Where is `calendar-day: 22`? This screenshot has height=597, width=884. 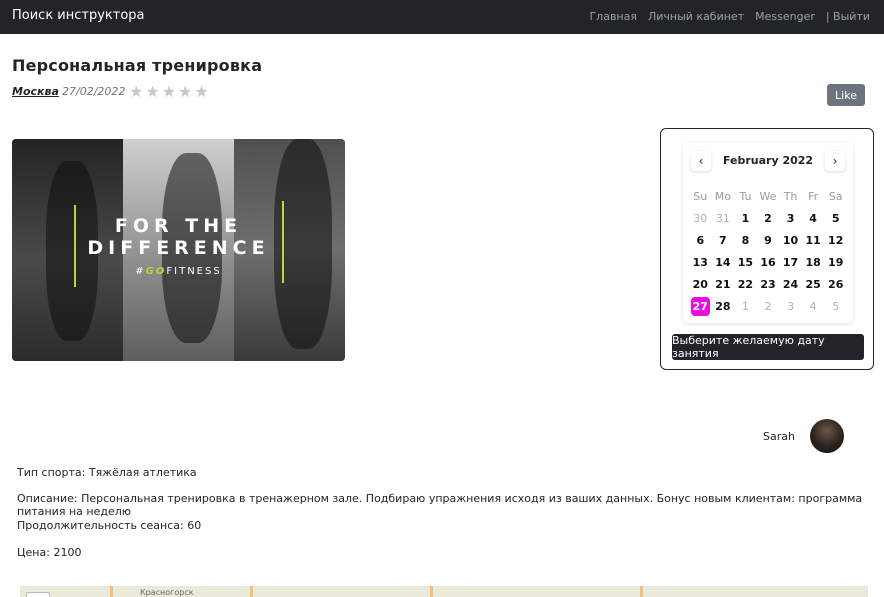
calendar-day: 22 is located at coordinates (745, 284).